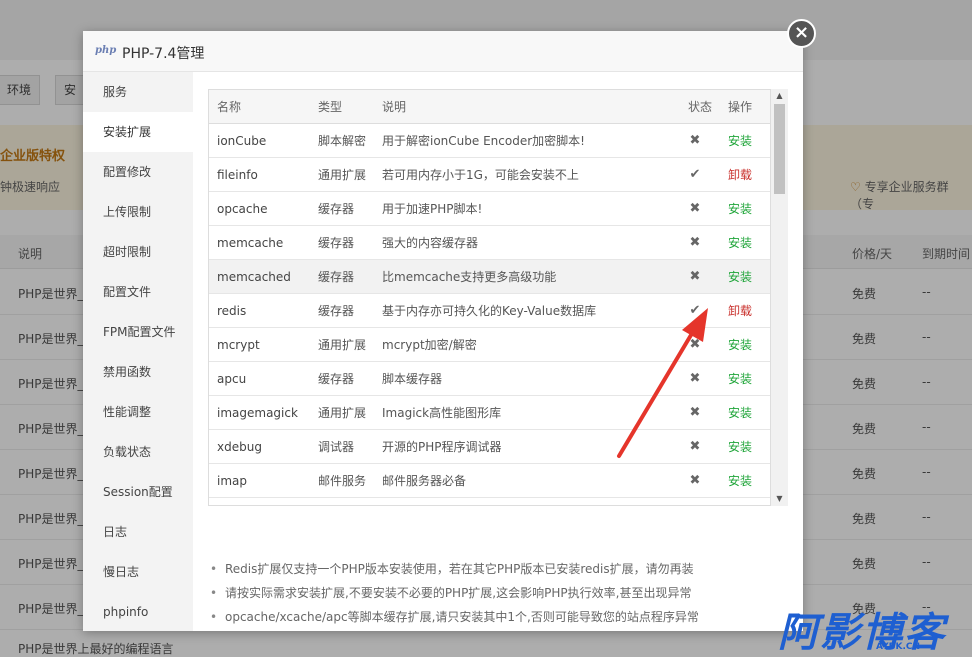  Describe the element at coordinates (232, 481) in the screenshot. I see `ext-name: imap` at that location.